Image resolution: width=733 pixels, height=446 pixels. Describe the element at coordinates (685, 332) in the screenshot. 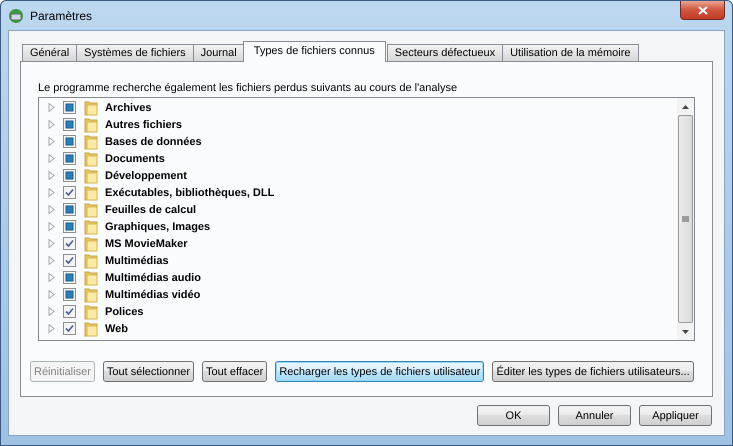

I see `scroll-down-icon` at that location.